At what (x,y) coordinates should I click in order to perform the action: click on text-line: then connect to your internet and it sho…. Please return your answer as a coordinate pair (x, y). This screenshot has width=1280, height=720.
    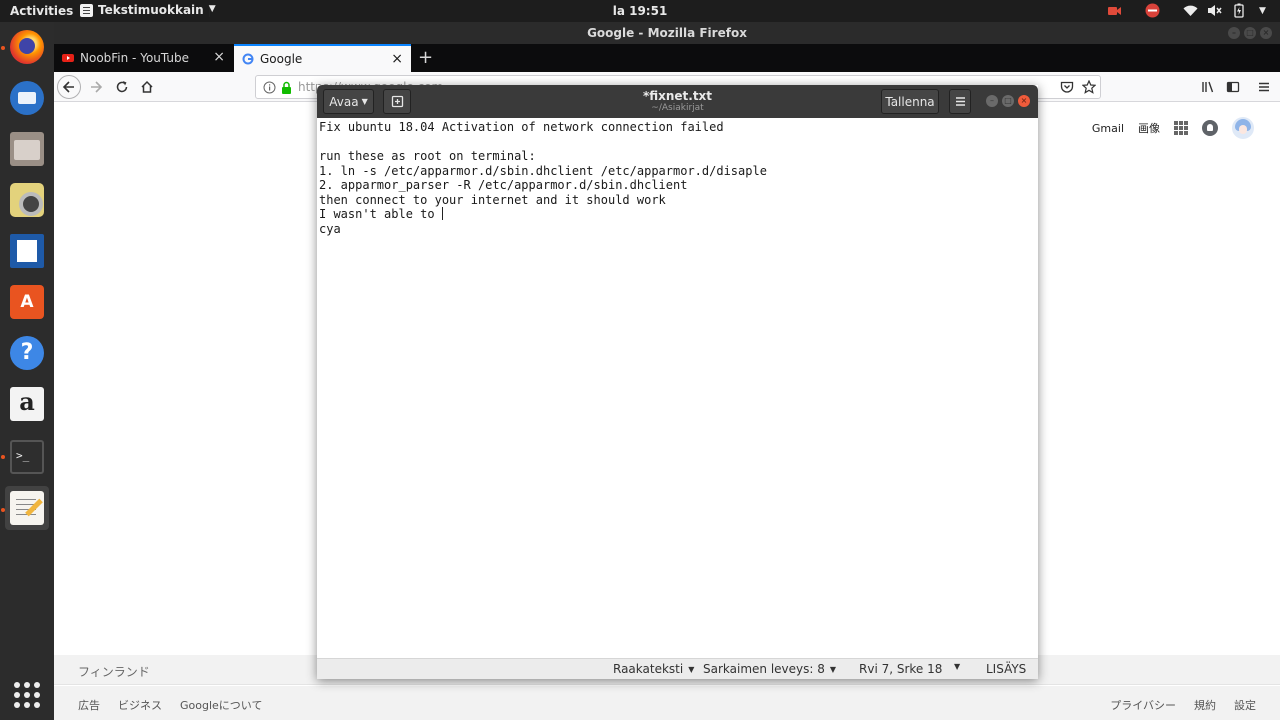
    Looking at the image, I should click on (492, 199).